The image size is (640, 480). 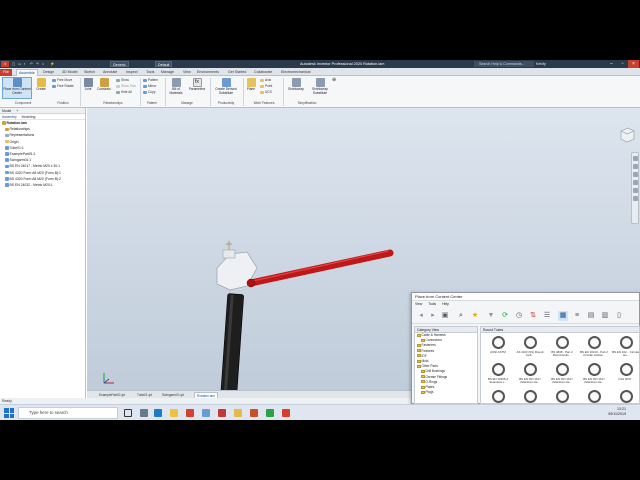 What do you see at coordinates (63, 86) in the screenshot?
I see `free-rotate-button: Free Rotate` at bounding box center [63, 86].